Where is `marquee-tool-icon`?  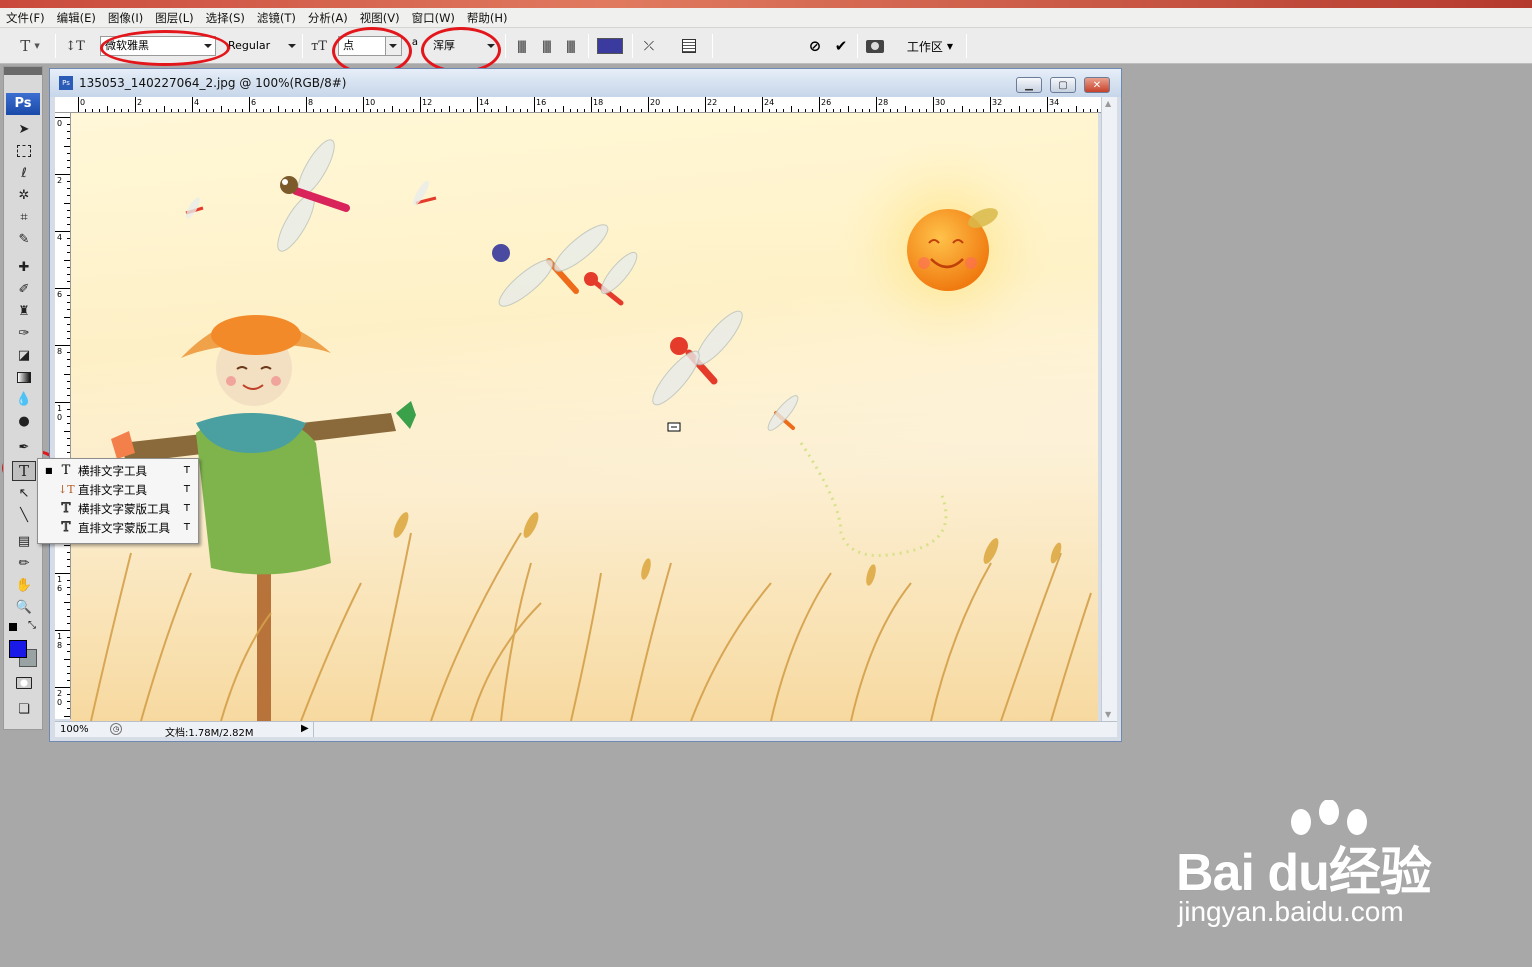 marquee-tool-icon is located at coordinates (24, 151).